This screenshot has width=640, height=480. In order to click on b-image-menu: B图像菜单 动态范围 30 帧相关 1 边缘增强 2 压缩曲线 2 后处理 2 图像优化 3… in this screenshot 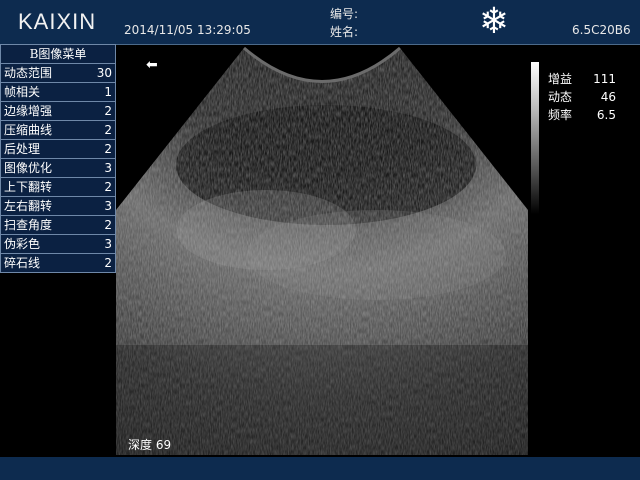, I will do `click(58, 158)`.